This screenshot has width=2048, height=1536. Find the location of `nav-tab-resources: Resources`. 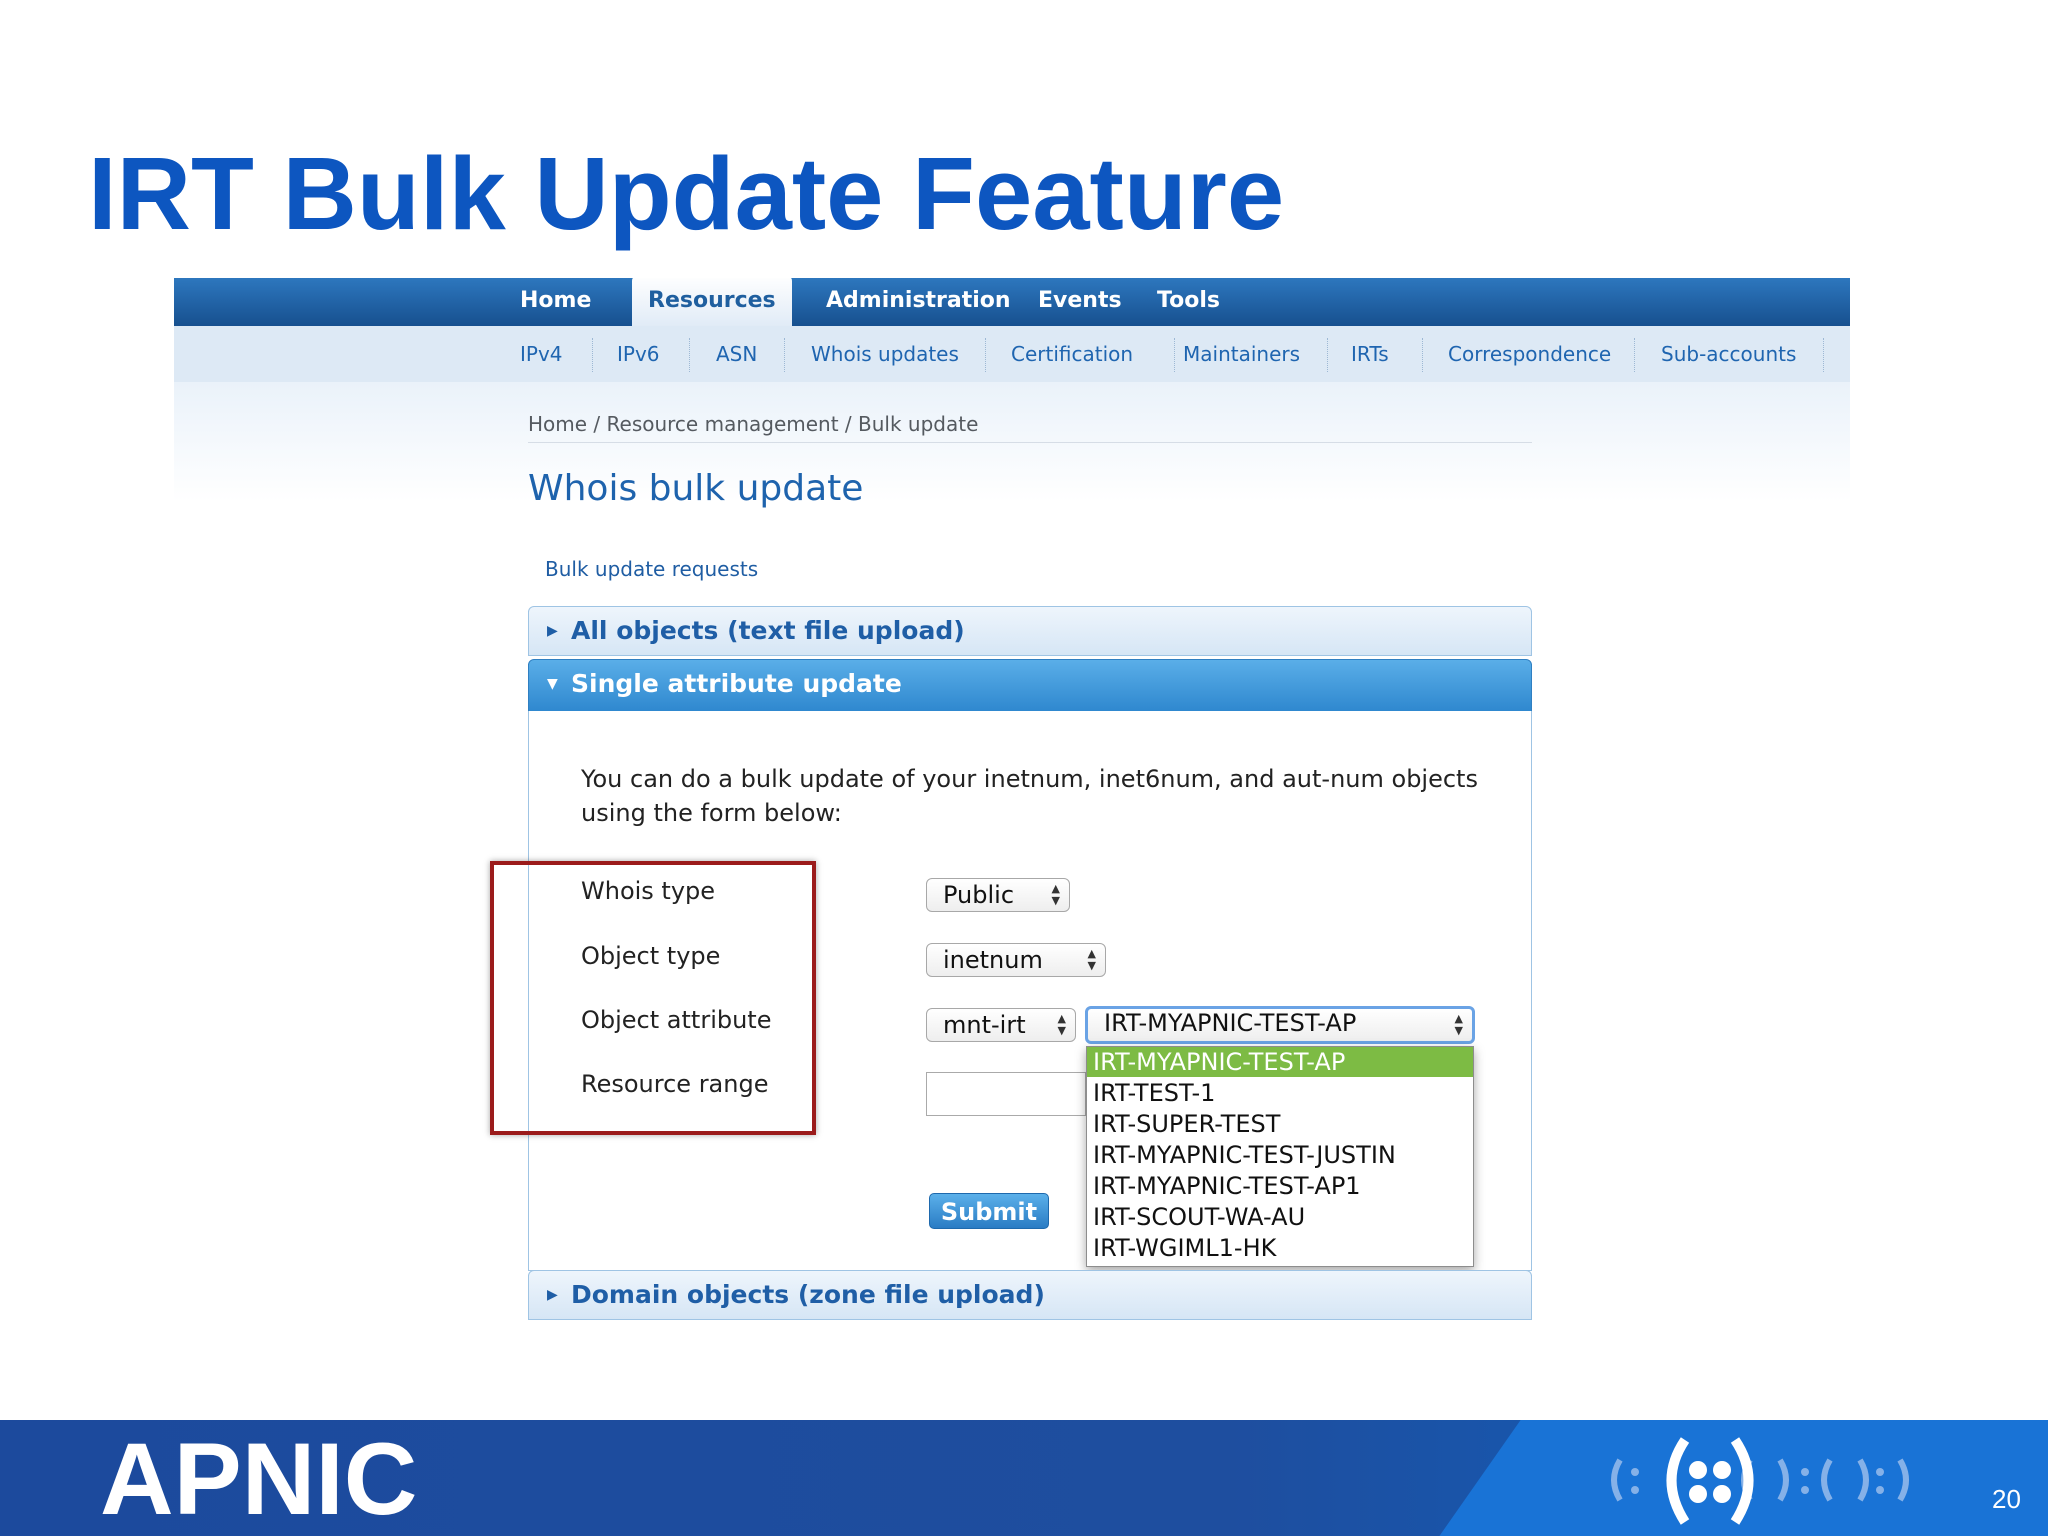

nav-tab-resources: Resources is located at coordinates (712, 303).